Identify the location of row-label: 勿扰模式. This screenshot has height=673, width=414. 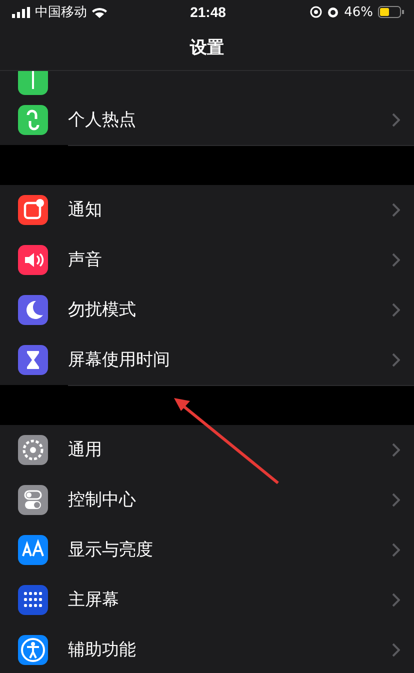
(102, 310).